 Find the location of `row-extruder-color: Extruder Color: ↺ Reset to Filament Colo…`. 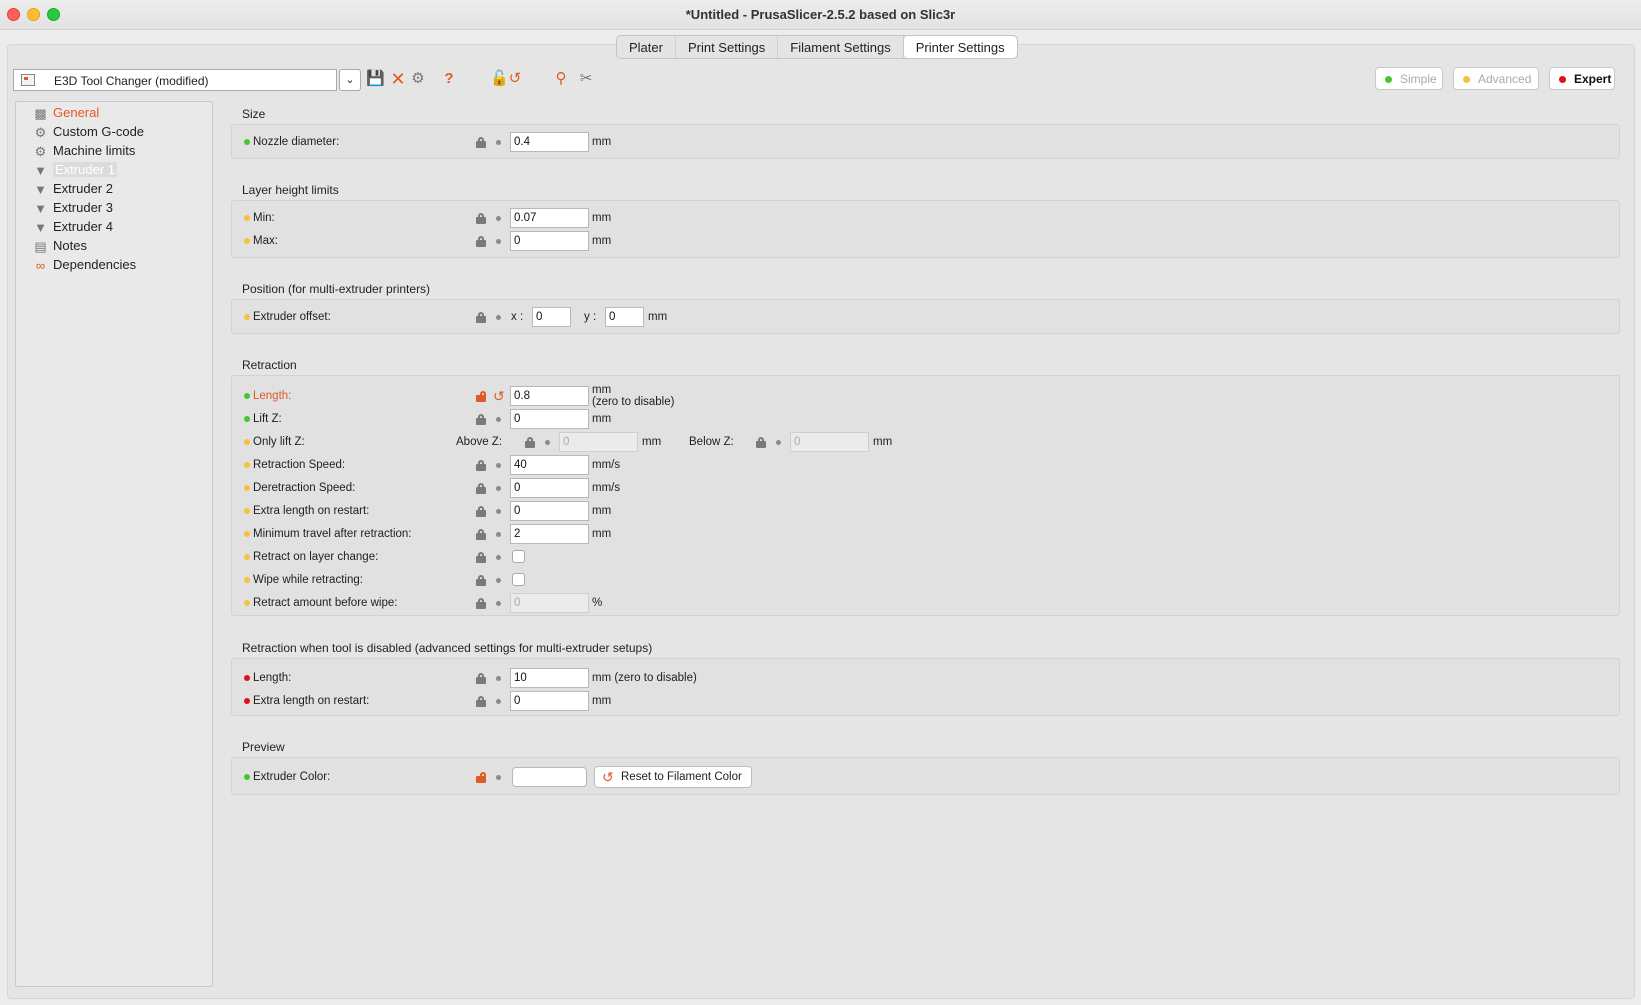

row-extruder-color: Extruder Color: ↺ Reset to Filament Colo… is located at coordinates (925, 777).